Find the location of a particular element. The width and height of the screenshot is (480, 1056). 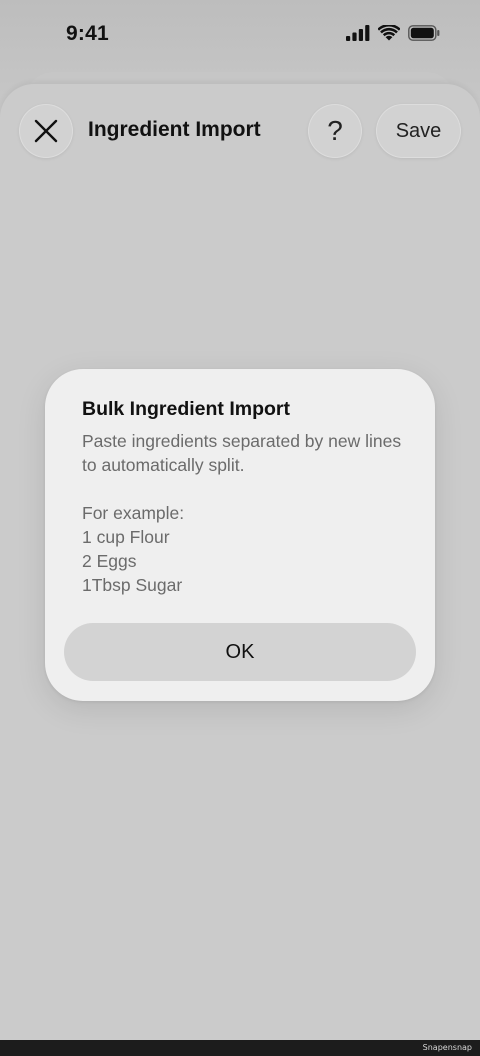

status-time: 9:41 is located at coordinates (87, 33).